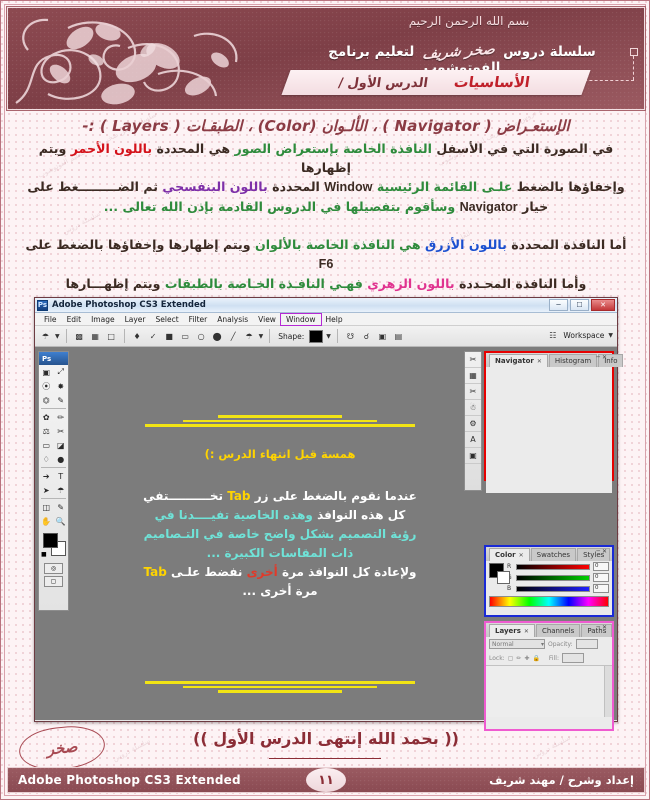 The image size is (650, 800). I want to click on pen-tool-icon: ➔, so click(46, 476).